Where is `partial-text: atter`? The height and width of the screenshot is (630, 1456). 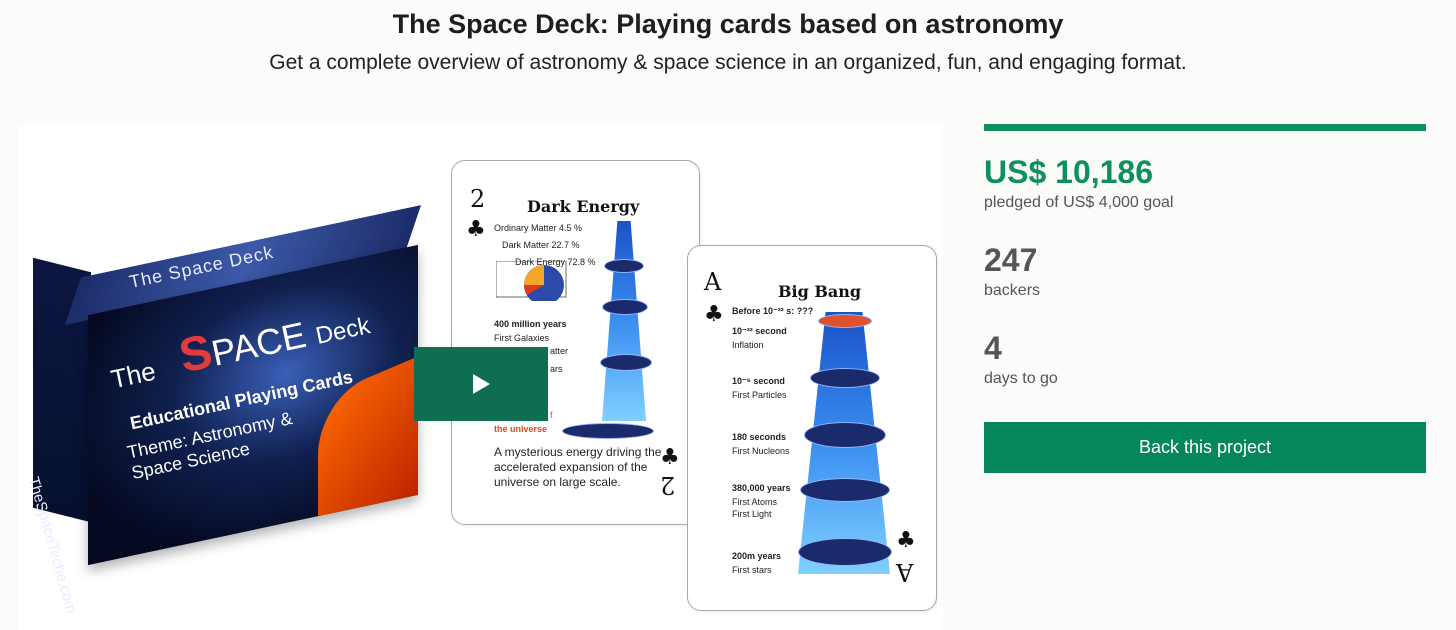
partial-text: atter is located at coordinates (559, 351).